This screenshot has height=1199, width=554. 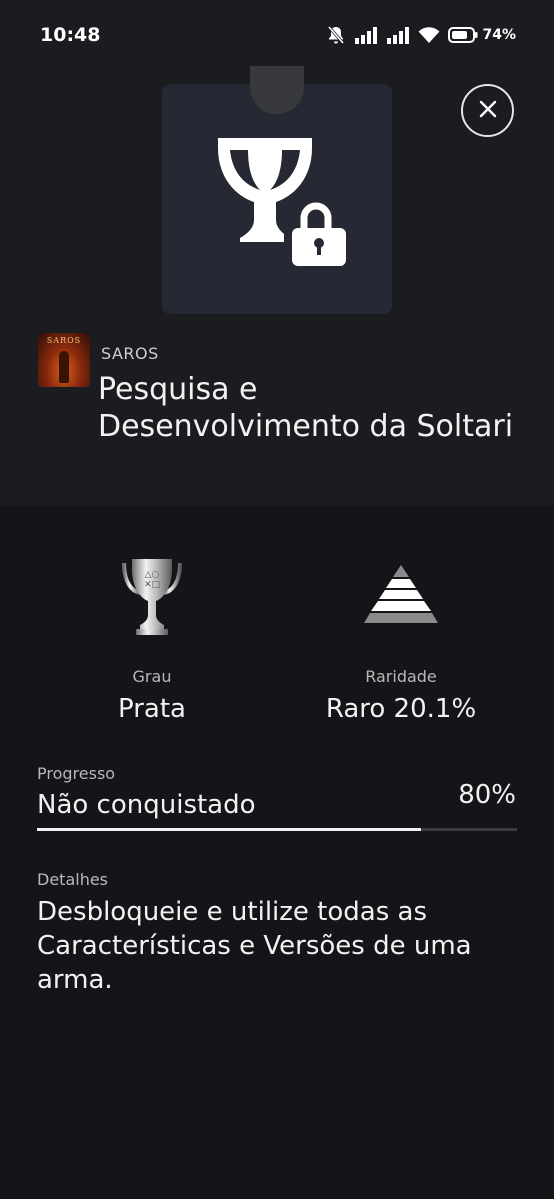 What do you see at coordinates (277, 90) in the screenshot?
I see `card-notch` at bounding box center [277, 90].